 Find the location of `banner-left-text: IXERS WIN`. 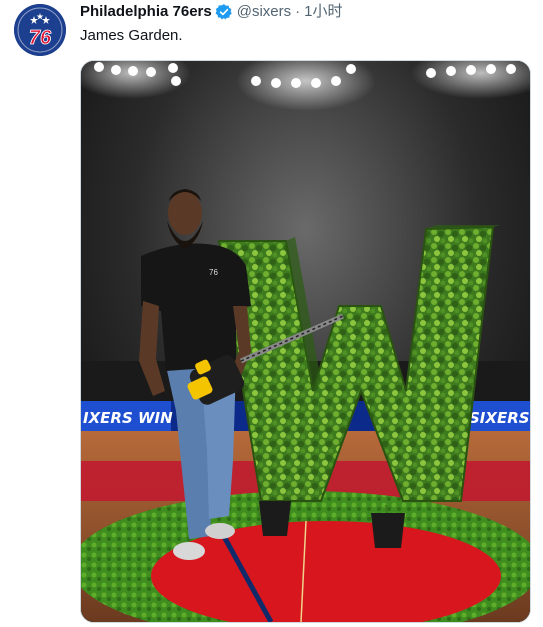

banner-left-text: IXERS WIN is located at coordinates (128, 418).